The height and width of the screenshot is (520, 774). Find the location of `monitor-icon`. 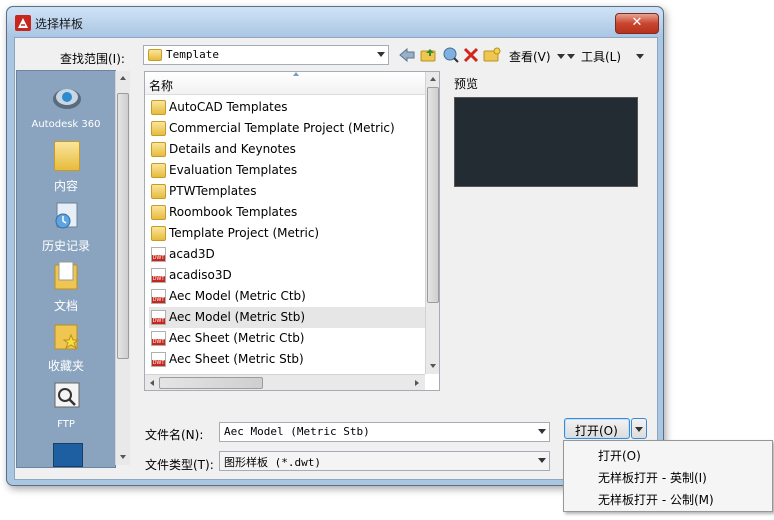

monitor-icon is located at coordinates (68, 455).